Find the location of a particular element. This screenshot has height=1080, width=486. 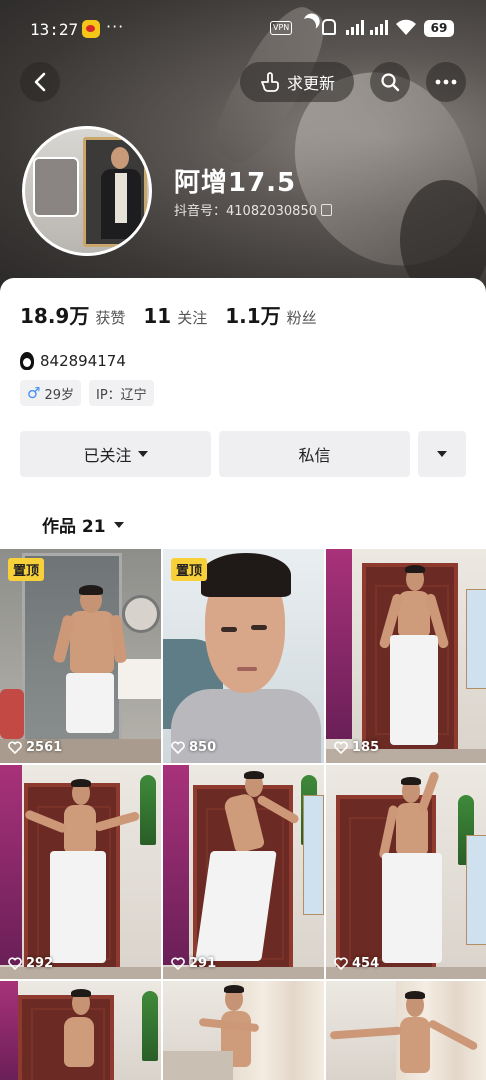

vpn-icon: VPN is located at coordinates (281, 28).